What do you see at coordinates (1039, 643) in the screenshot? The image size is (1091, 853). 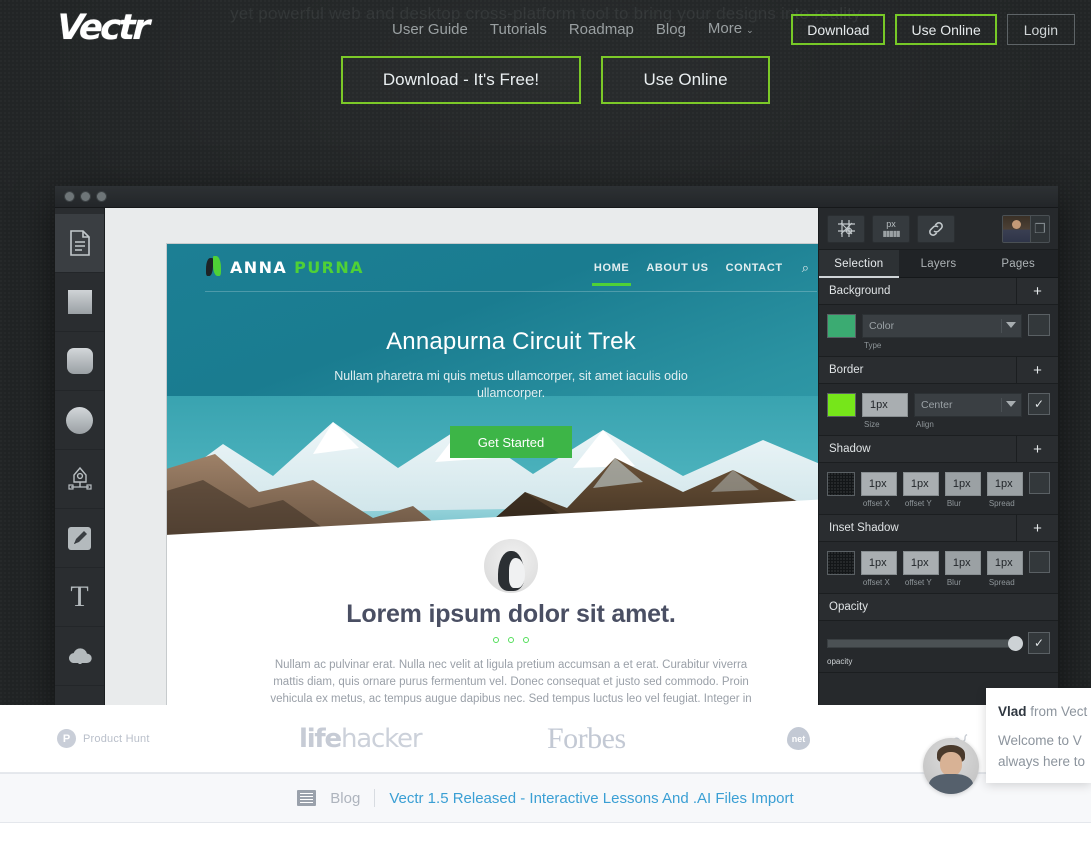 I see `opacity-enable-checkbox: ✓` at bounding box center [1039, 643].